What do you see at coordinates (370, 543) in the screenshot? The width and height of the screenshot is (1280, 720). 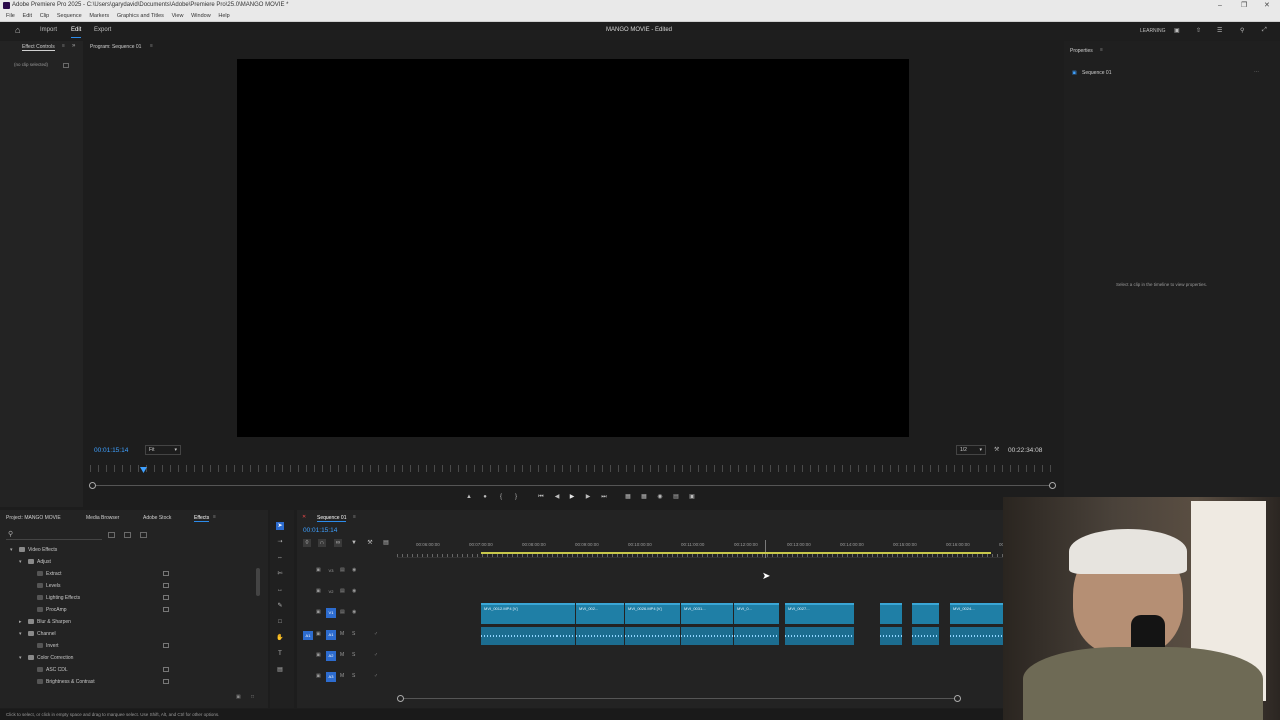 I see `timeline-settings-icon: ⚒` at bounding box center [370, 543].